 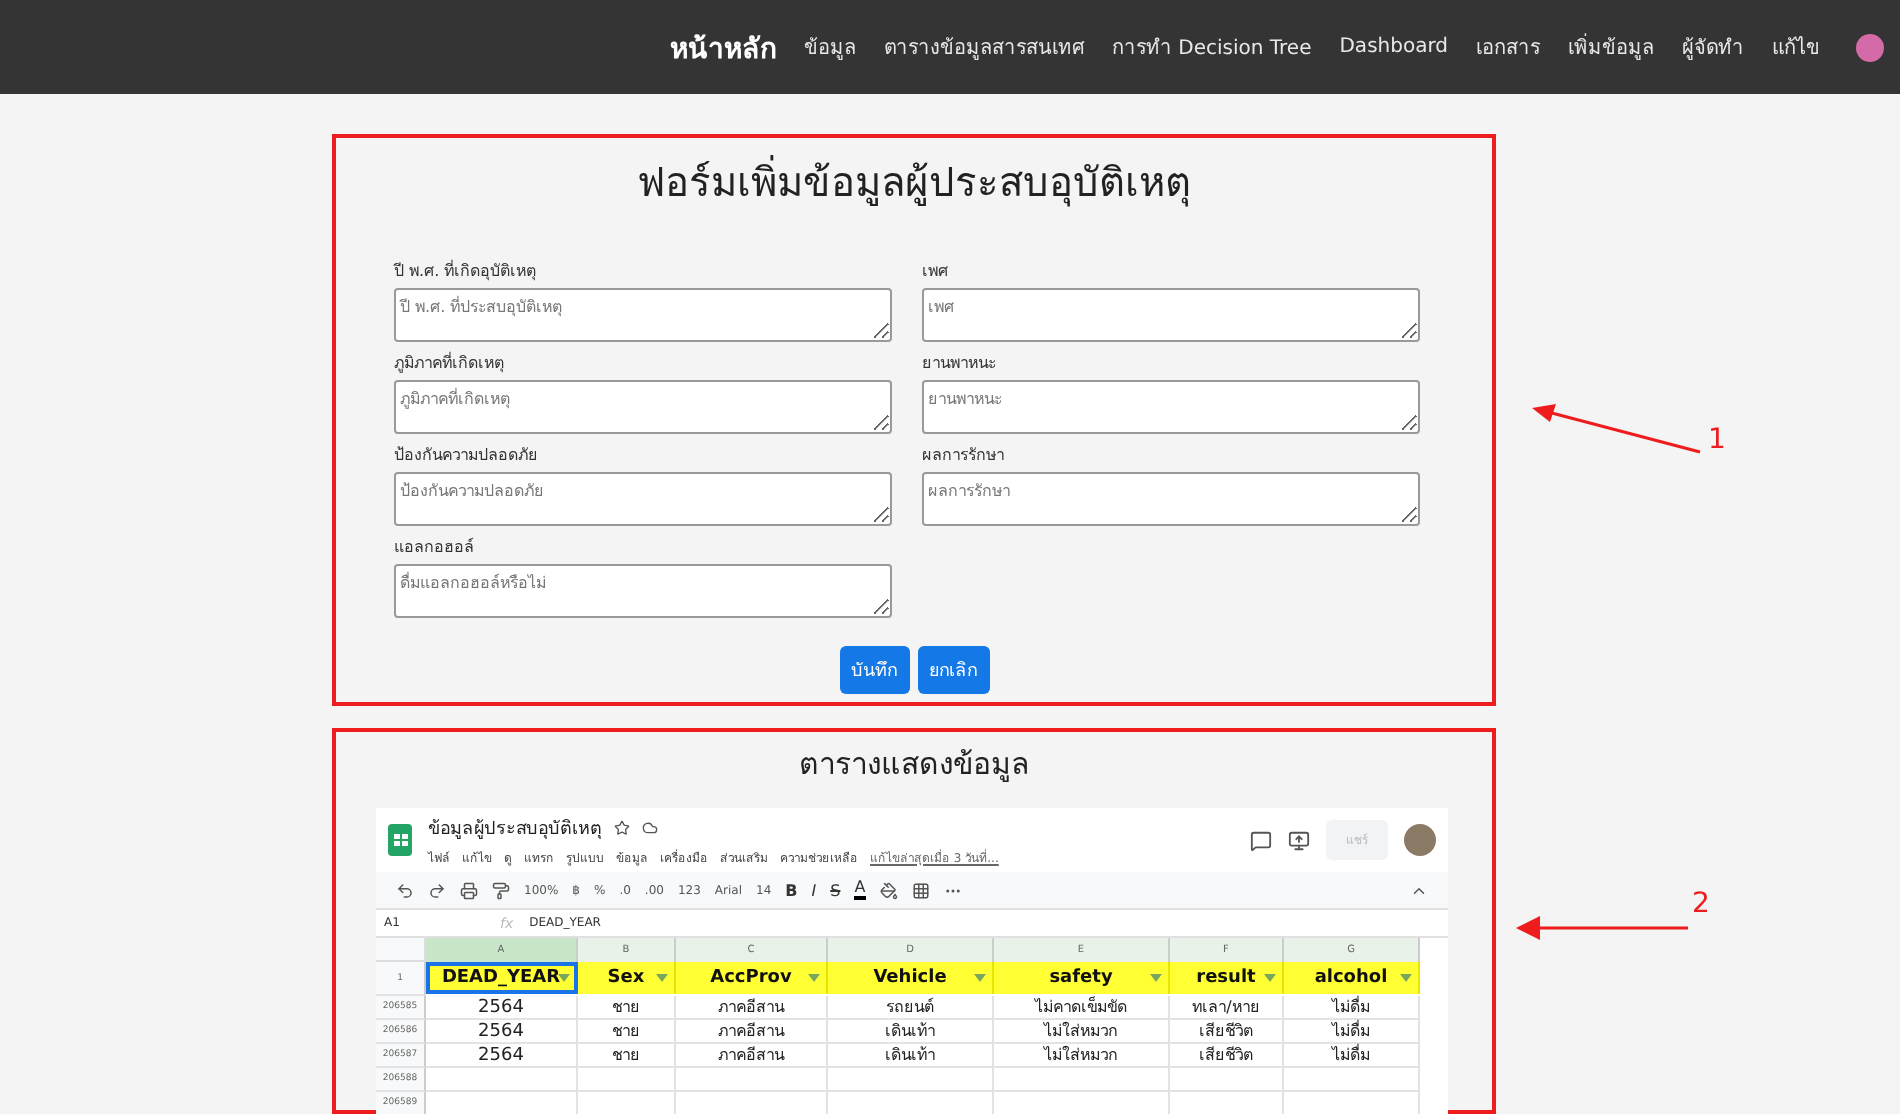 I want to click on save-button: บันทึก, so click(x=874, y=670).